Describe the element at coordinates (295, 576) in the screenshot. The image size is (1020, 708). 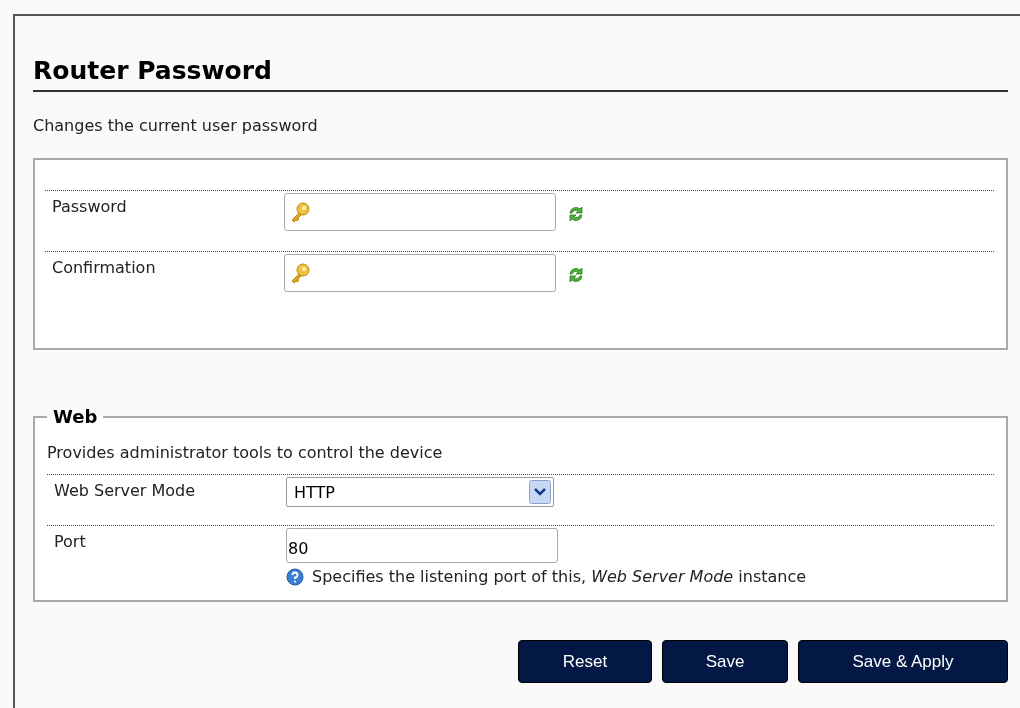
I see `help-icon` at that location.